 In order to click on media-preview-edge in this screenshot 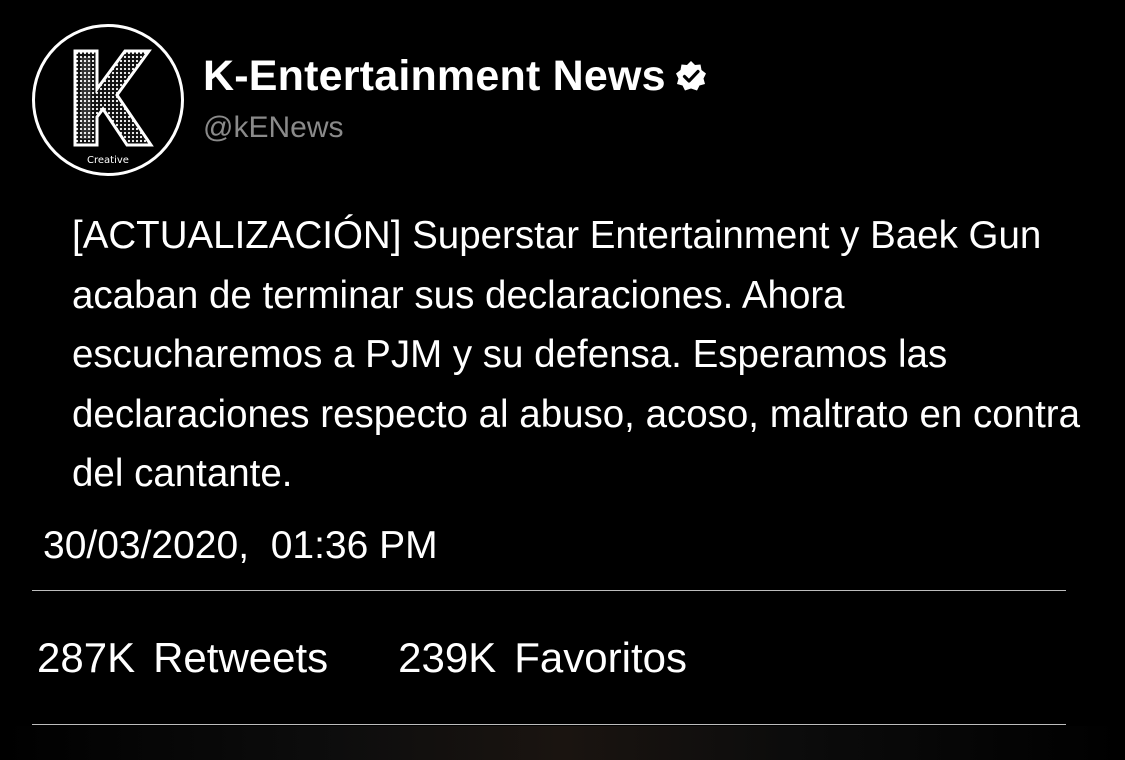, I will do `click(562, 743)`.